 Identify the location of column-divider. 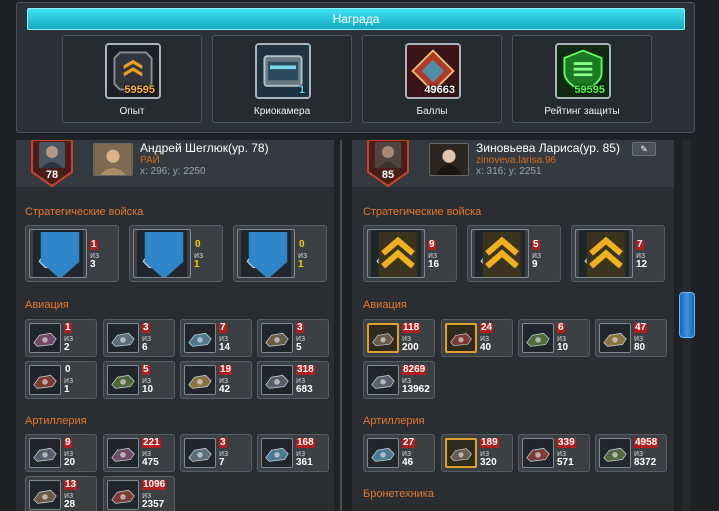
(341, 325).